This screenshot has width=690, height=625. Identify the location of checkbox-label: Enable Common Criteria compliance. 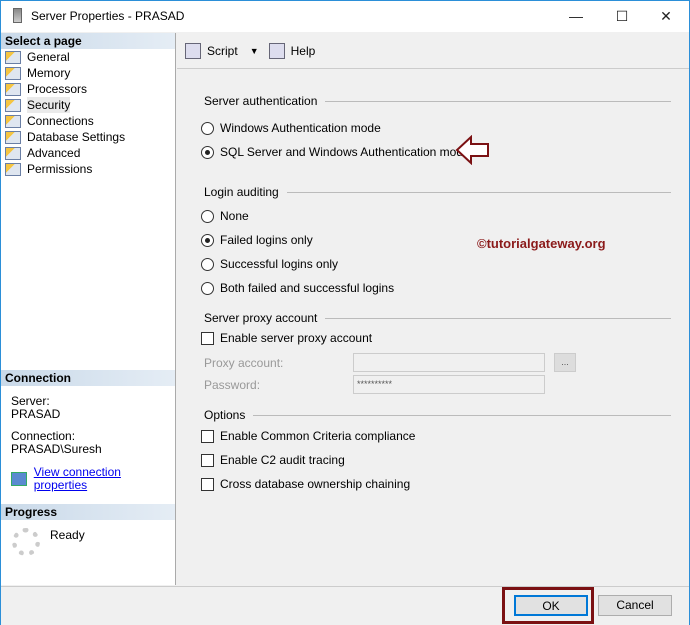
(318, 436).